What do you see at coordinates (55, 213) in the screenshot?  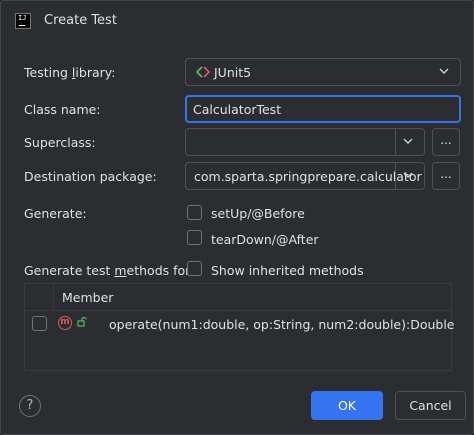 I see `generate-label: Generate:` at bounding box center [55, 213].